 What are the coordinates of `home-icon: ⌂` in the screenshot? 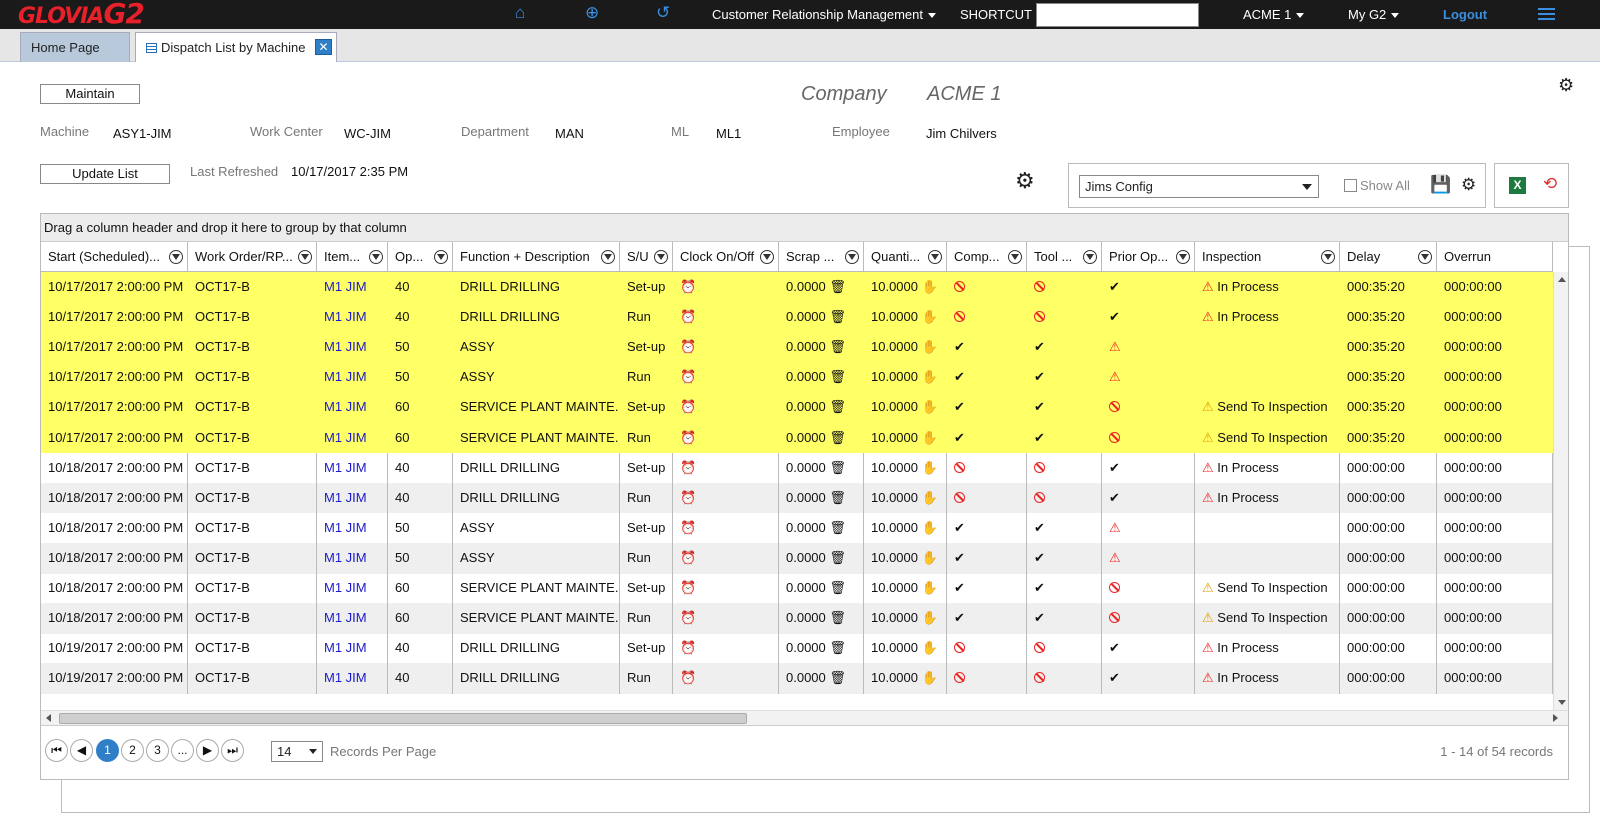 It's located at (520, 13).